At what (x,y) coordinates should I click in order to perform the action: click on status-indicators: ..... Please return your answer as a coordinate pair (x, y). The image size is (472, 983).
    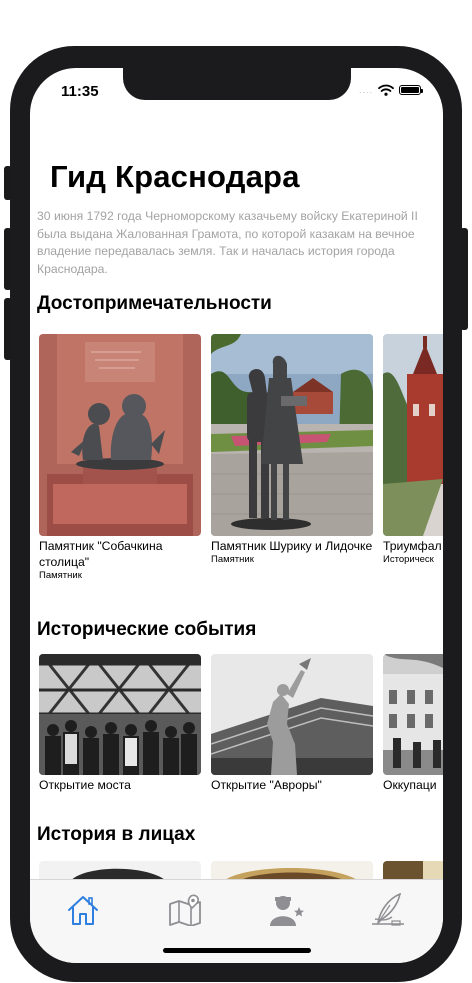
    Looking at the image, I should click on (390, 90).